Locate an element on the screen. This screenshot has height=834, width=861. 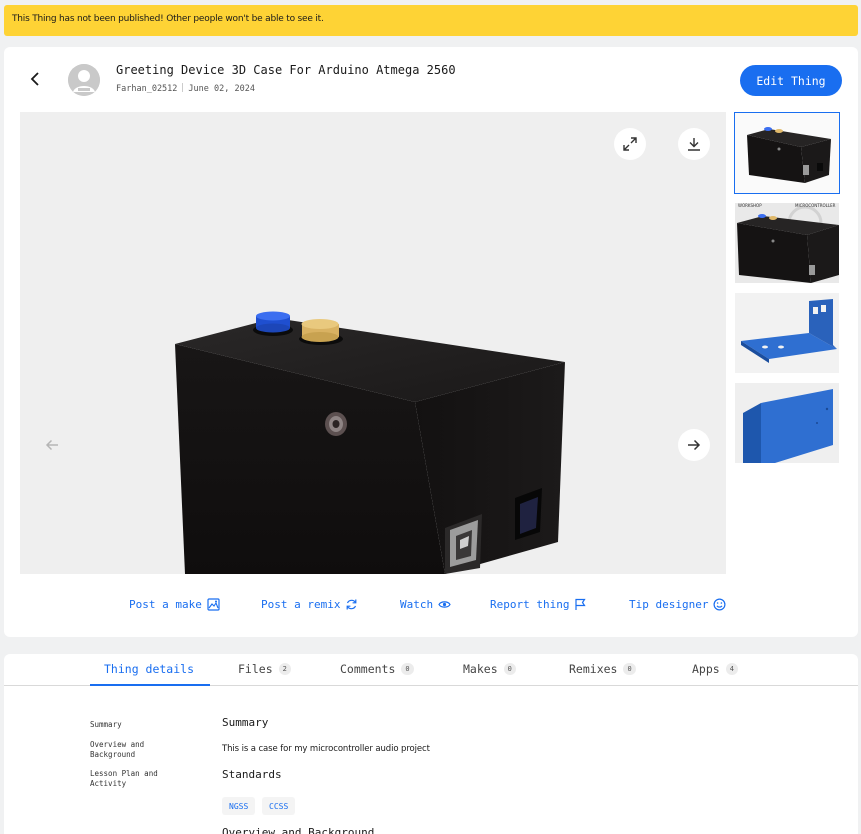
toc-label-line: Background is located at coordinates (113, 754).